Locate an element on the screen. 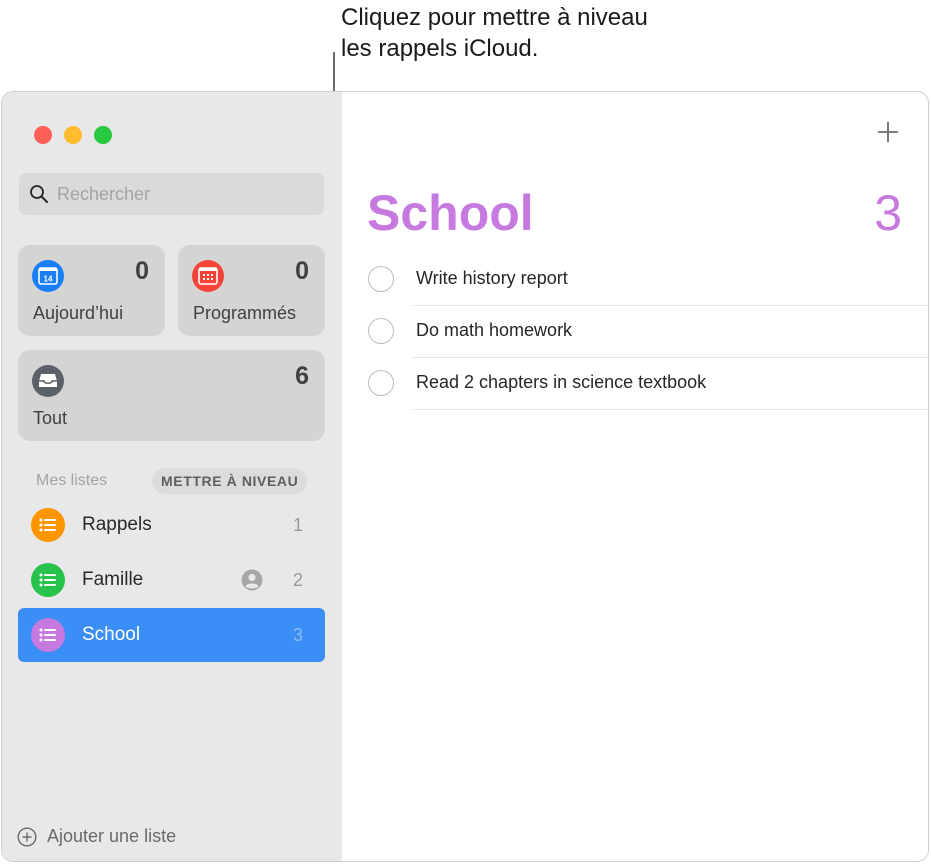  shared-person-icon is located at coordinates (252, 580).